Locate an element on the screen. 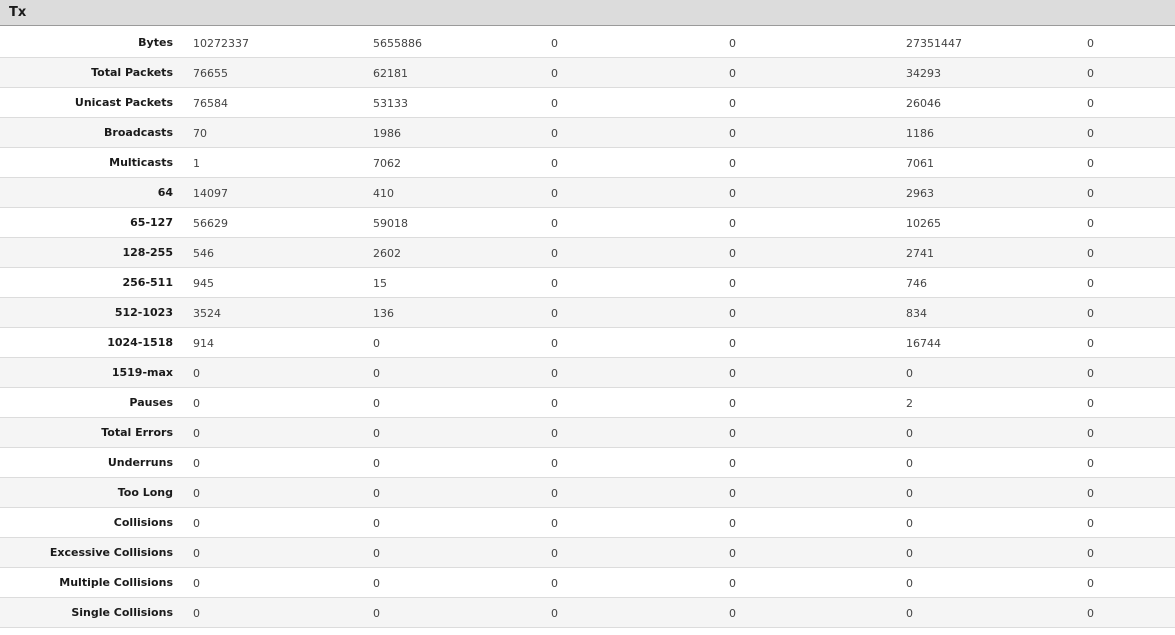 The image size is (1175, 635). stat-label: Pauses is located at coordinates (151, 402).